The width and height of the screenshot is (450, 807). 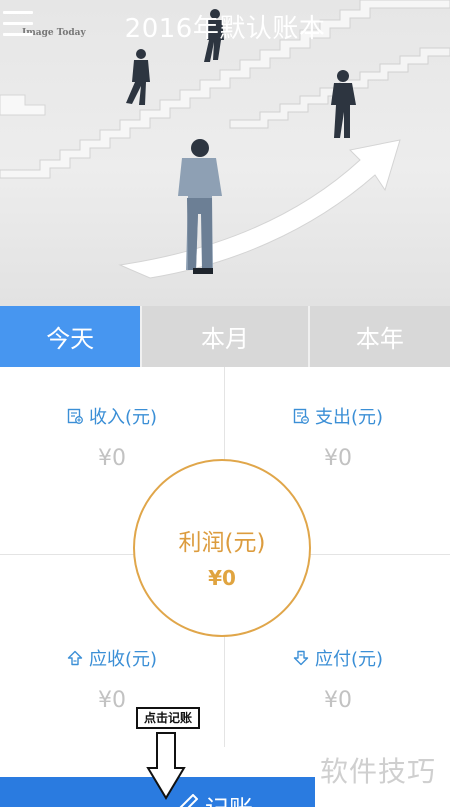 What do you see at coordinates (301, 416) in the screenshot?
I see `expense-icon` at bounding box center [301, 416].